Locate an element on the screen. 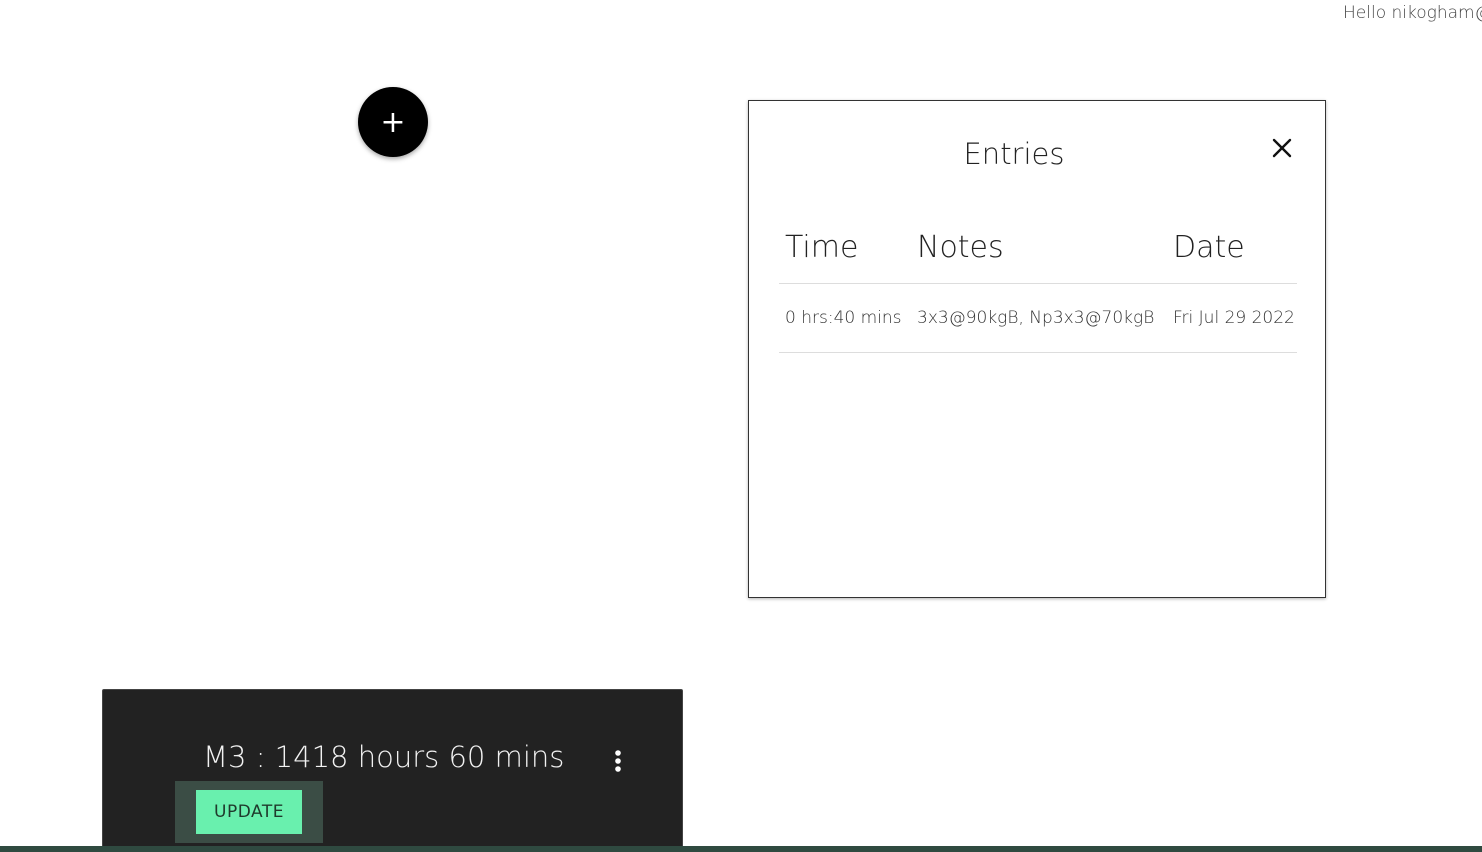 This screenshot has height=852, width=1482. column-header-date: Date is located at coordinates (1209, 247).